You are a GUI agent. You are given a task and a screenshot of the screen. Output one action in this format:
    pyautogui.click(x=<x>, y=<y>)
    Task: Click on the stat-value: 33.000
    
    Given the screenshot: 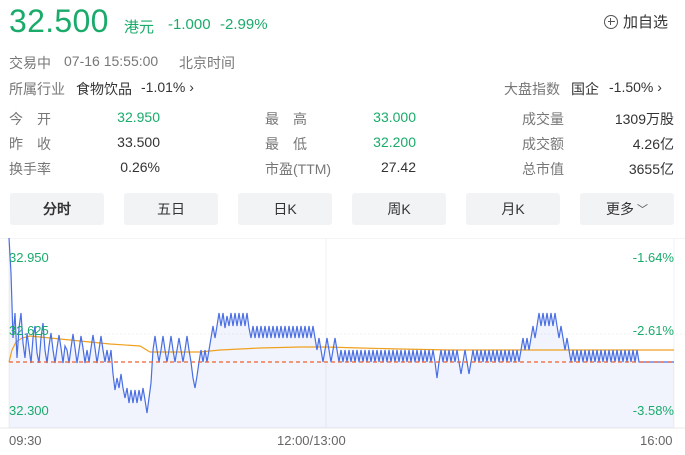 What is the action you would take?
    pyautogui.click(x=394, y=117)
    